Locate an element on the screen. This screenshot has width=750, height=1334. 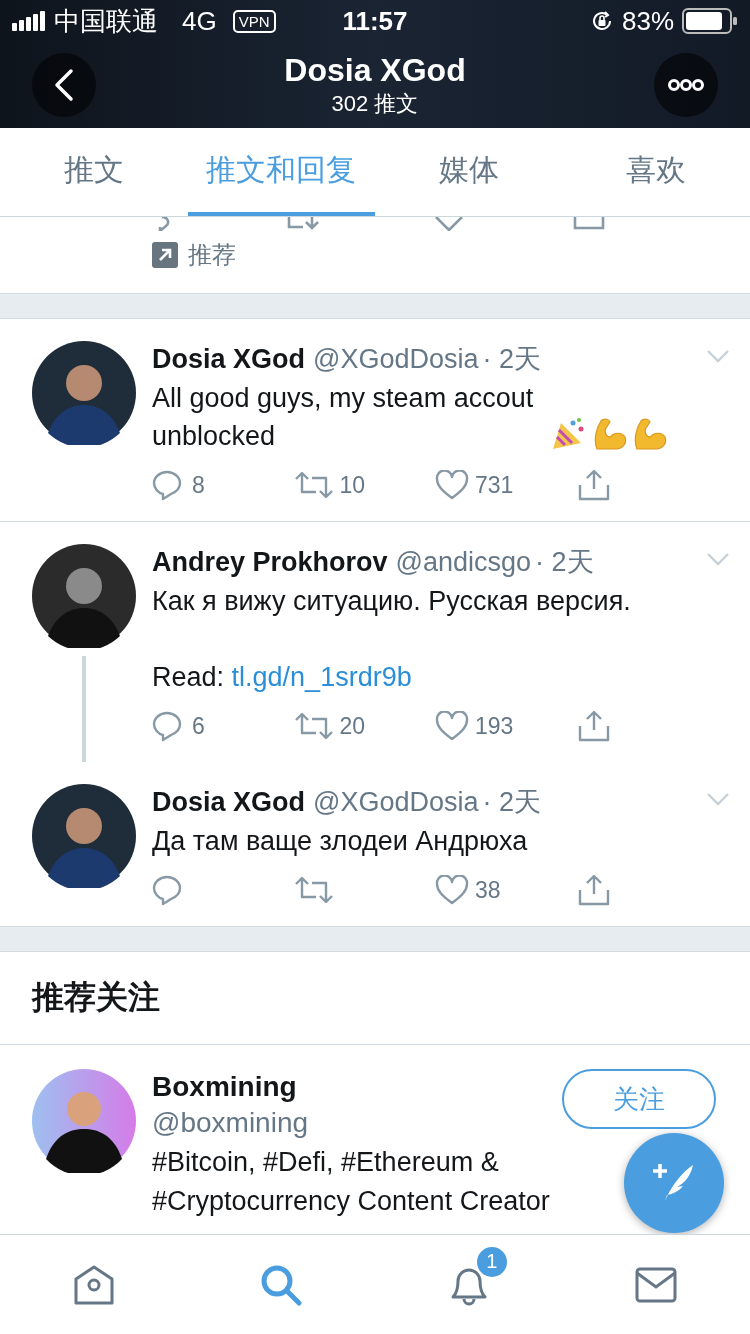
profile-name: Dosia XGod is located at coordinates (375, 70).